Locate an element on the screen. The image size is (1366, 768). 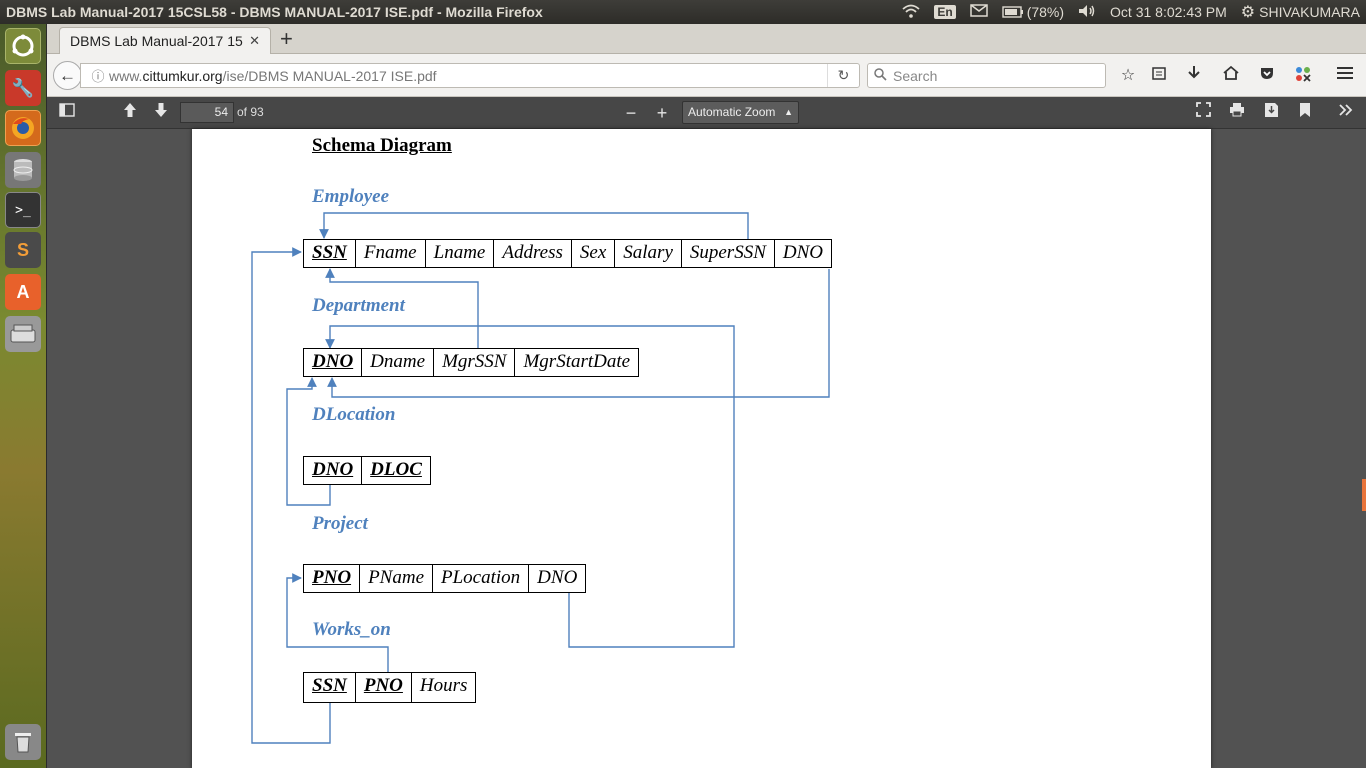
entity-label-works-on: Works_on is located at coordinates (351, 629).